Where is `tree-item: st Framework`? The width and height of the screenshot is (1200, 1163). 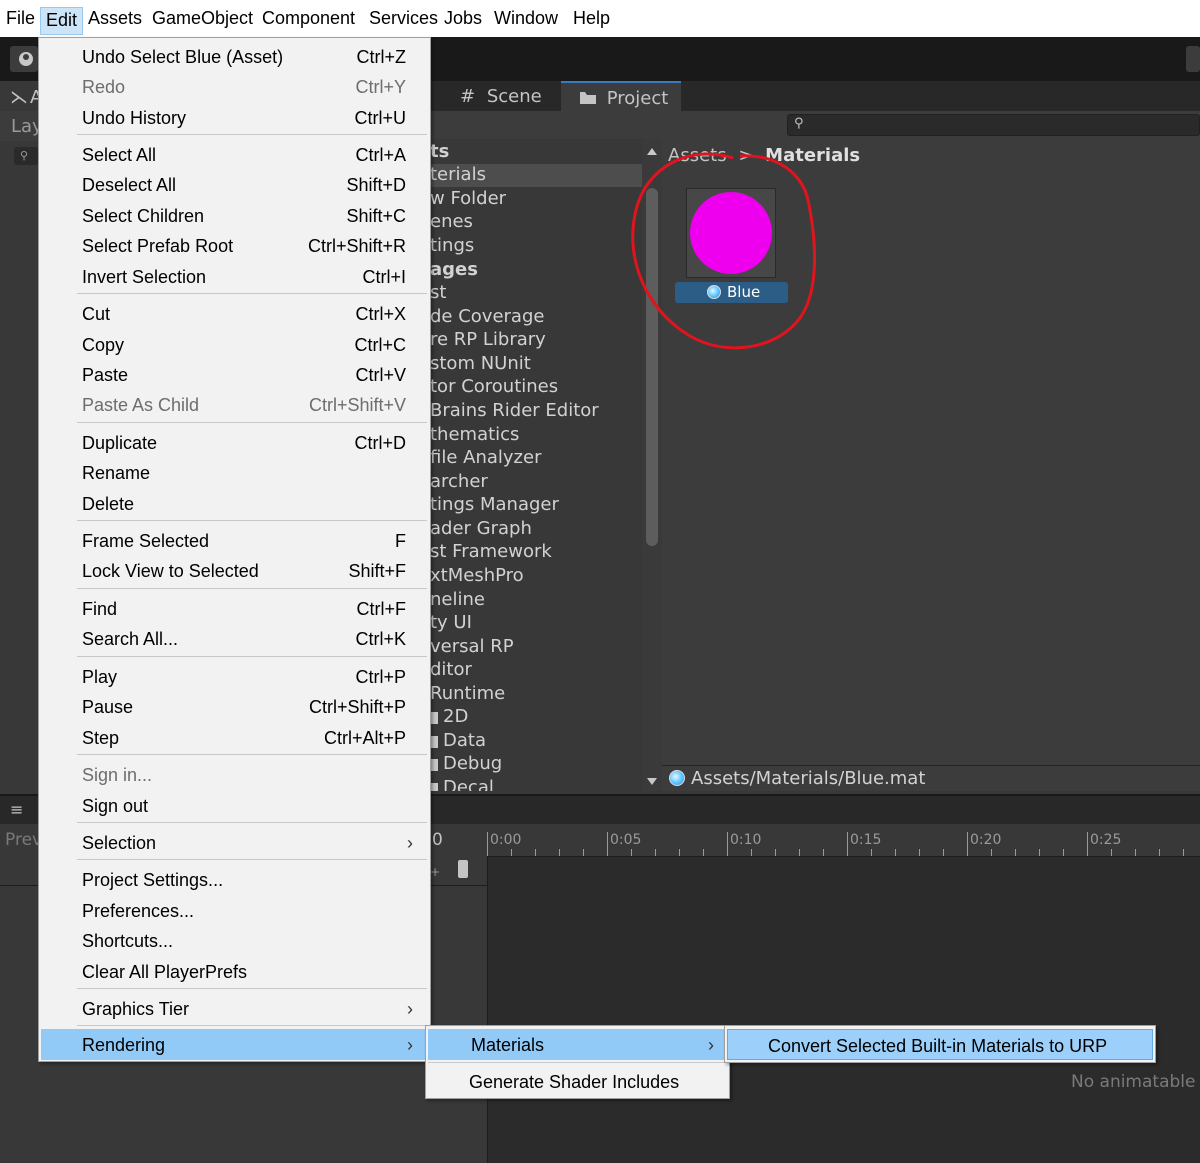
tree-item: st Framework is located at coordinates (536, 552).